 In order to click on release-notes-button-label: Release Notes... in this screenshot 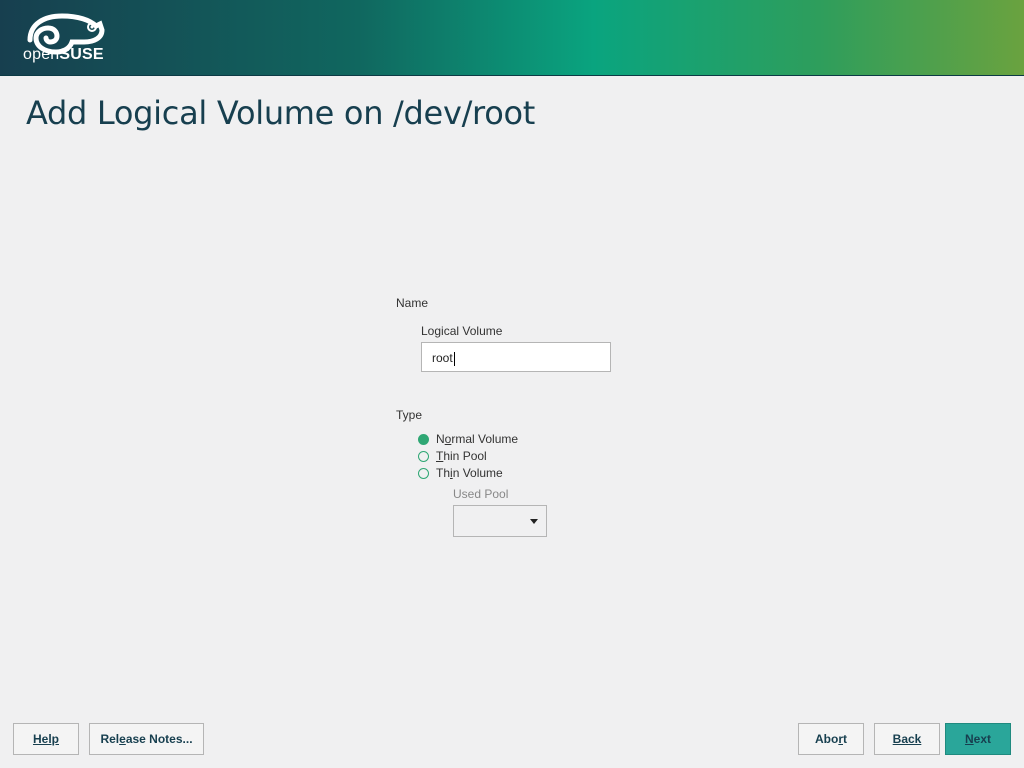, I will do `click(146, 739)`.